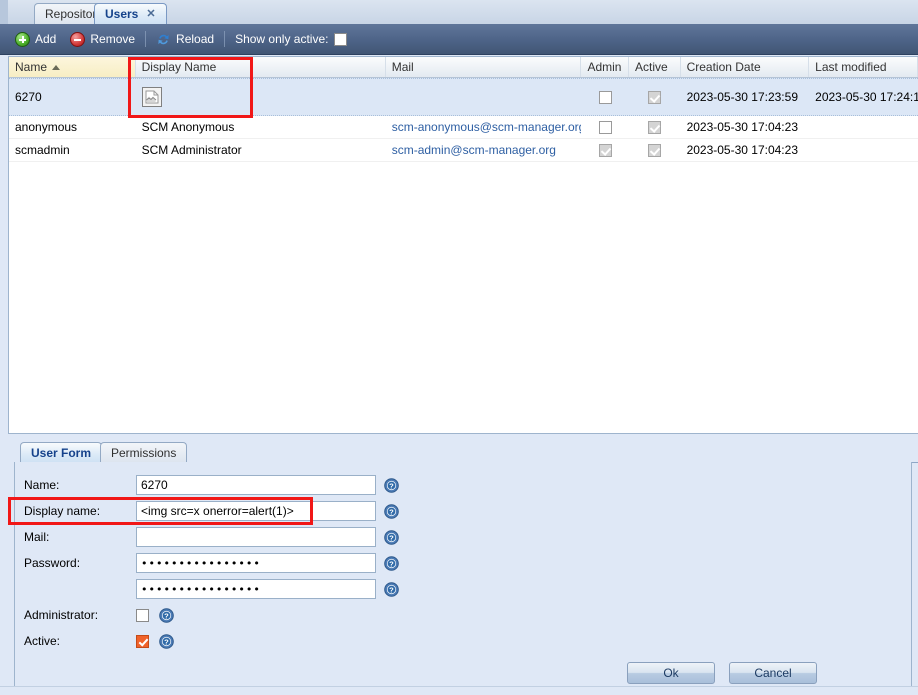 Image resolution: width=918 pixels, height=695 pixels. Describe the element at coordinates (256, 511) in the screenshot. I see `display-name-input` at that location.